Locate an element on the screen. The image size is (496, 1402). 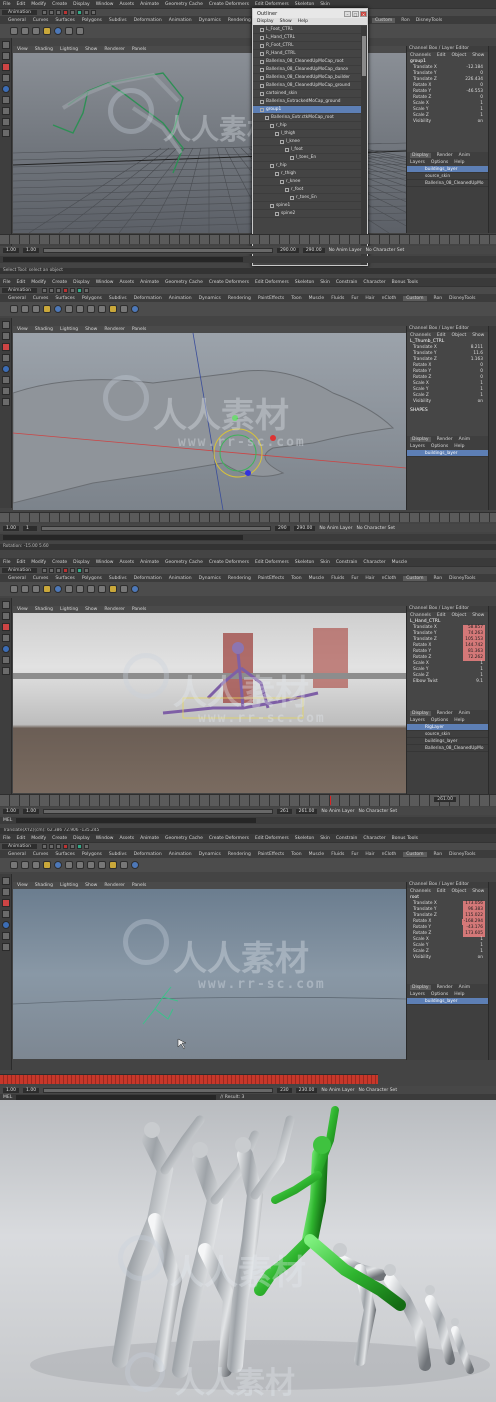
layer-menu-layers: Layers is located at coordinates (417, 994).